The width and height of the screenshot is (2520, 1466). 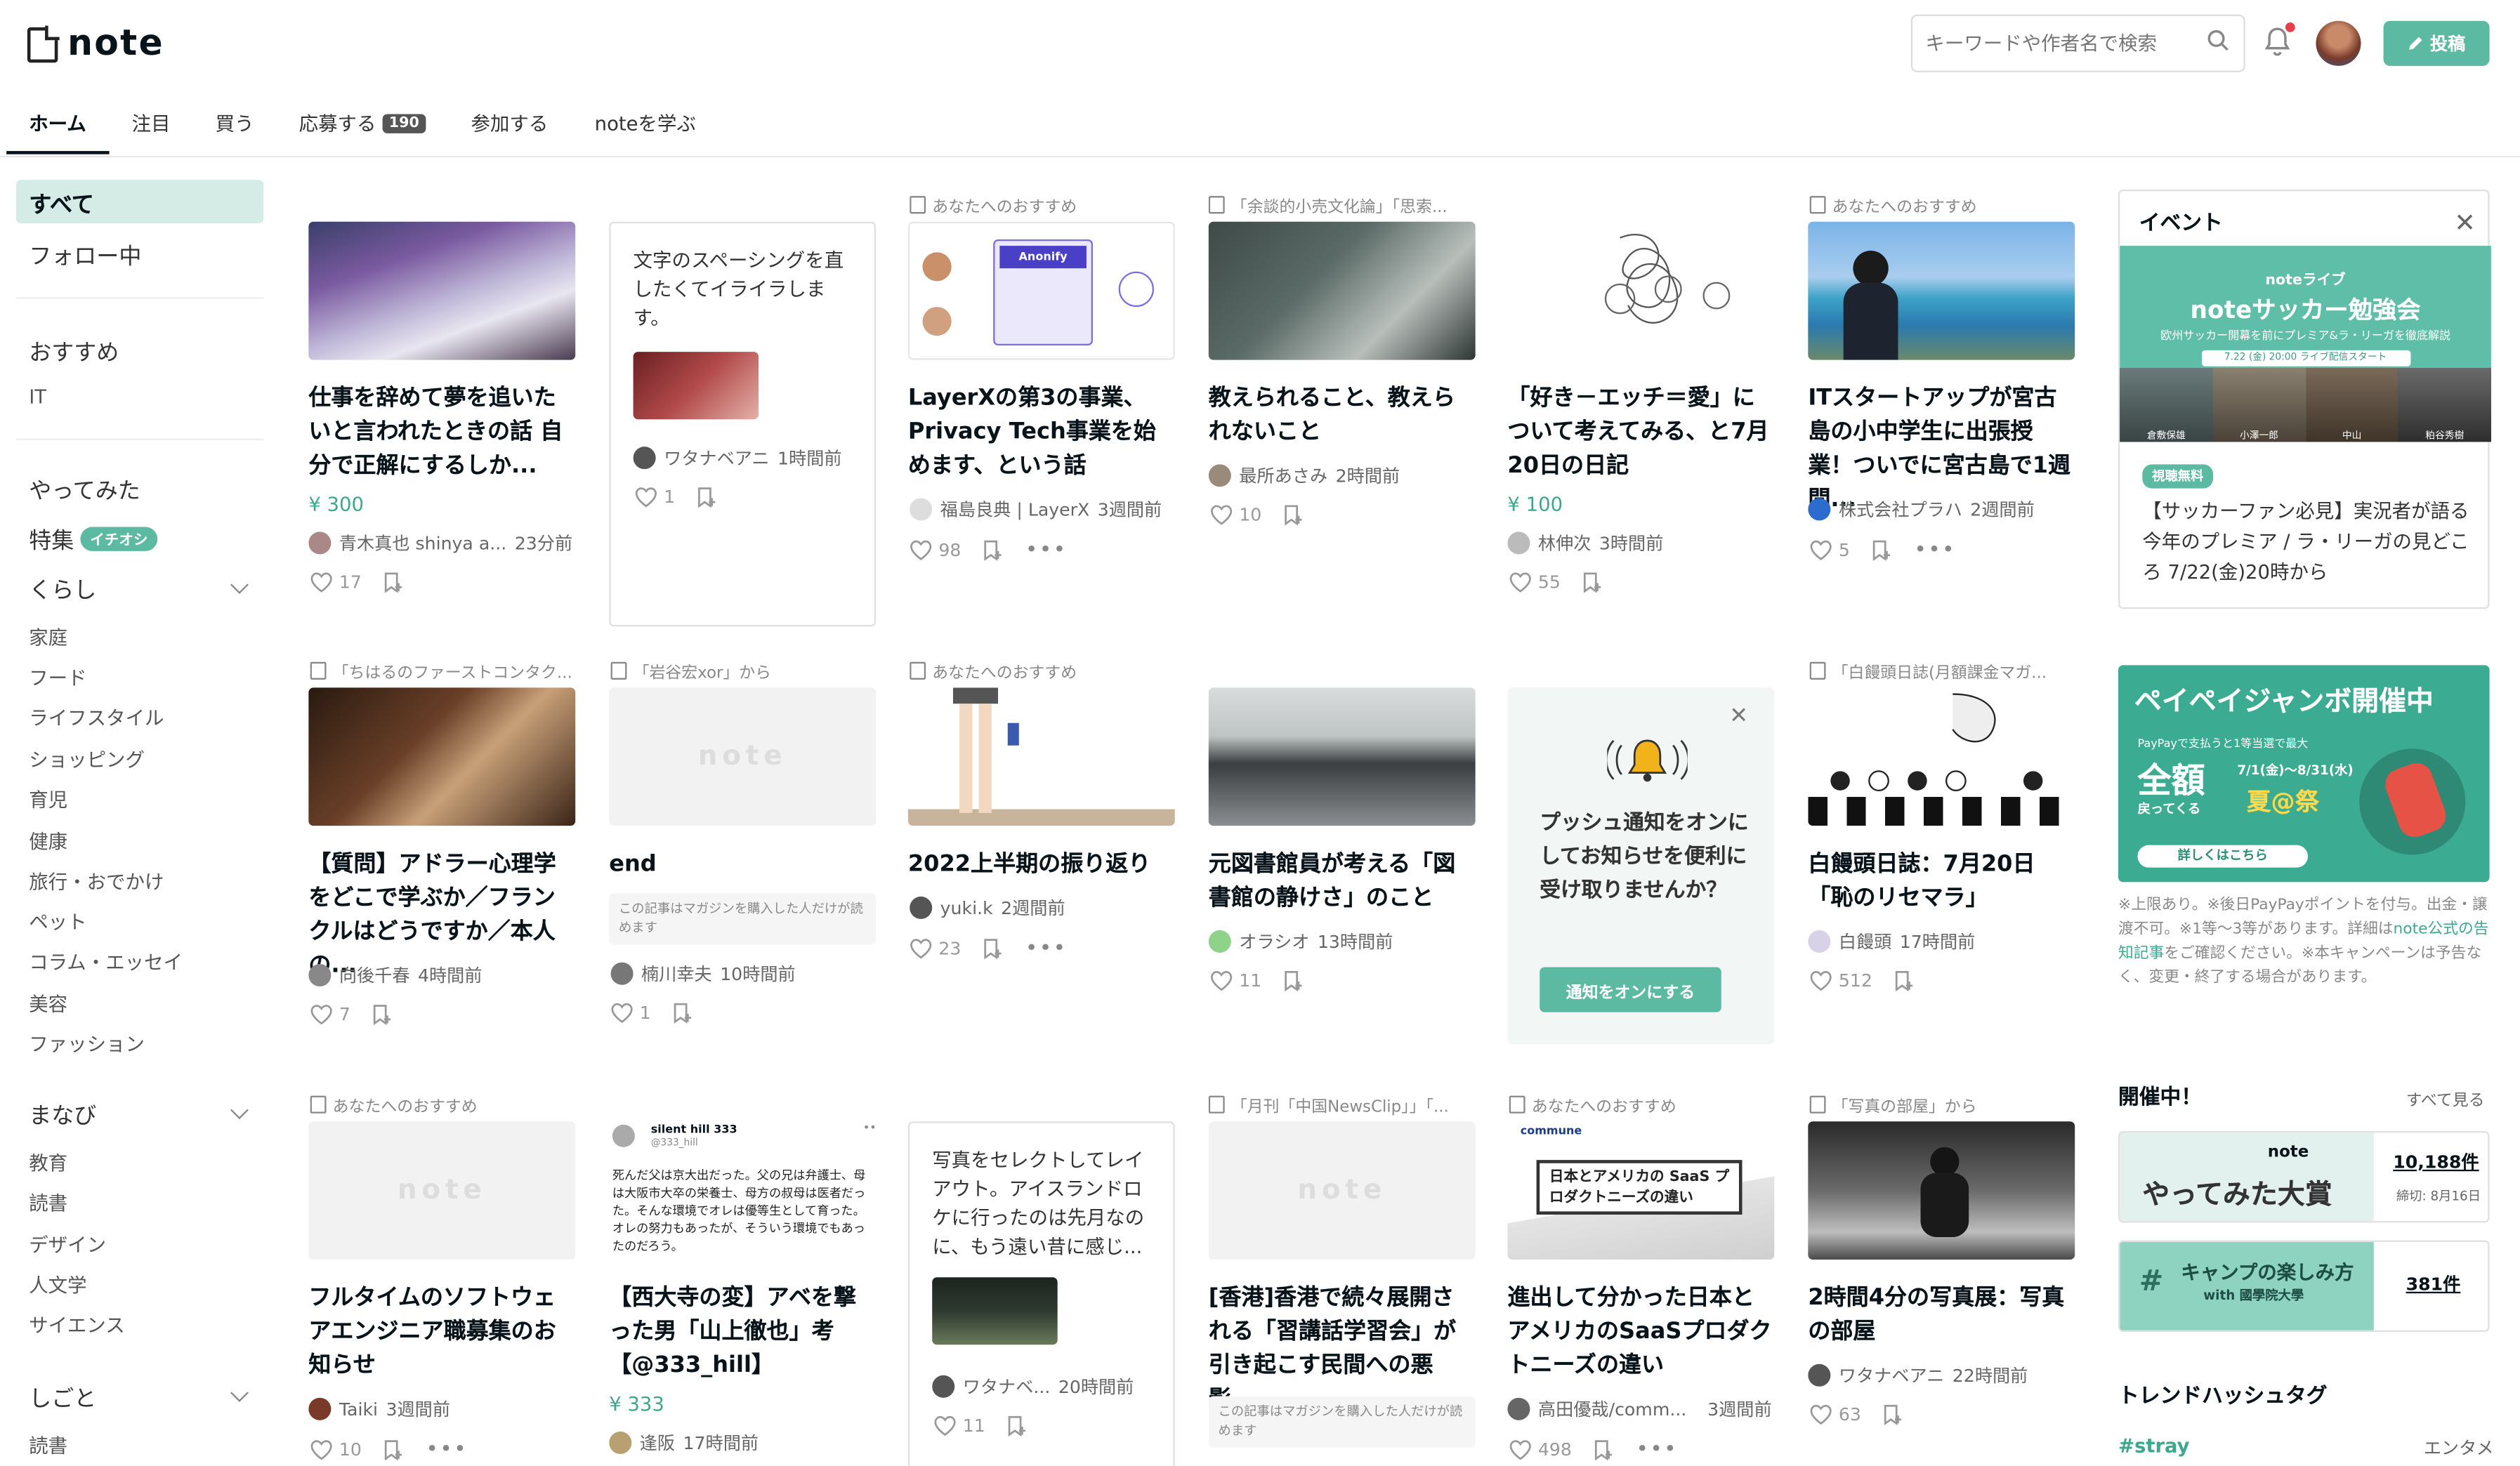 I want to click on search-icon, so click(x=2218, y=40).